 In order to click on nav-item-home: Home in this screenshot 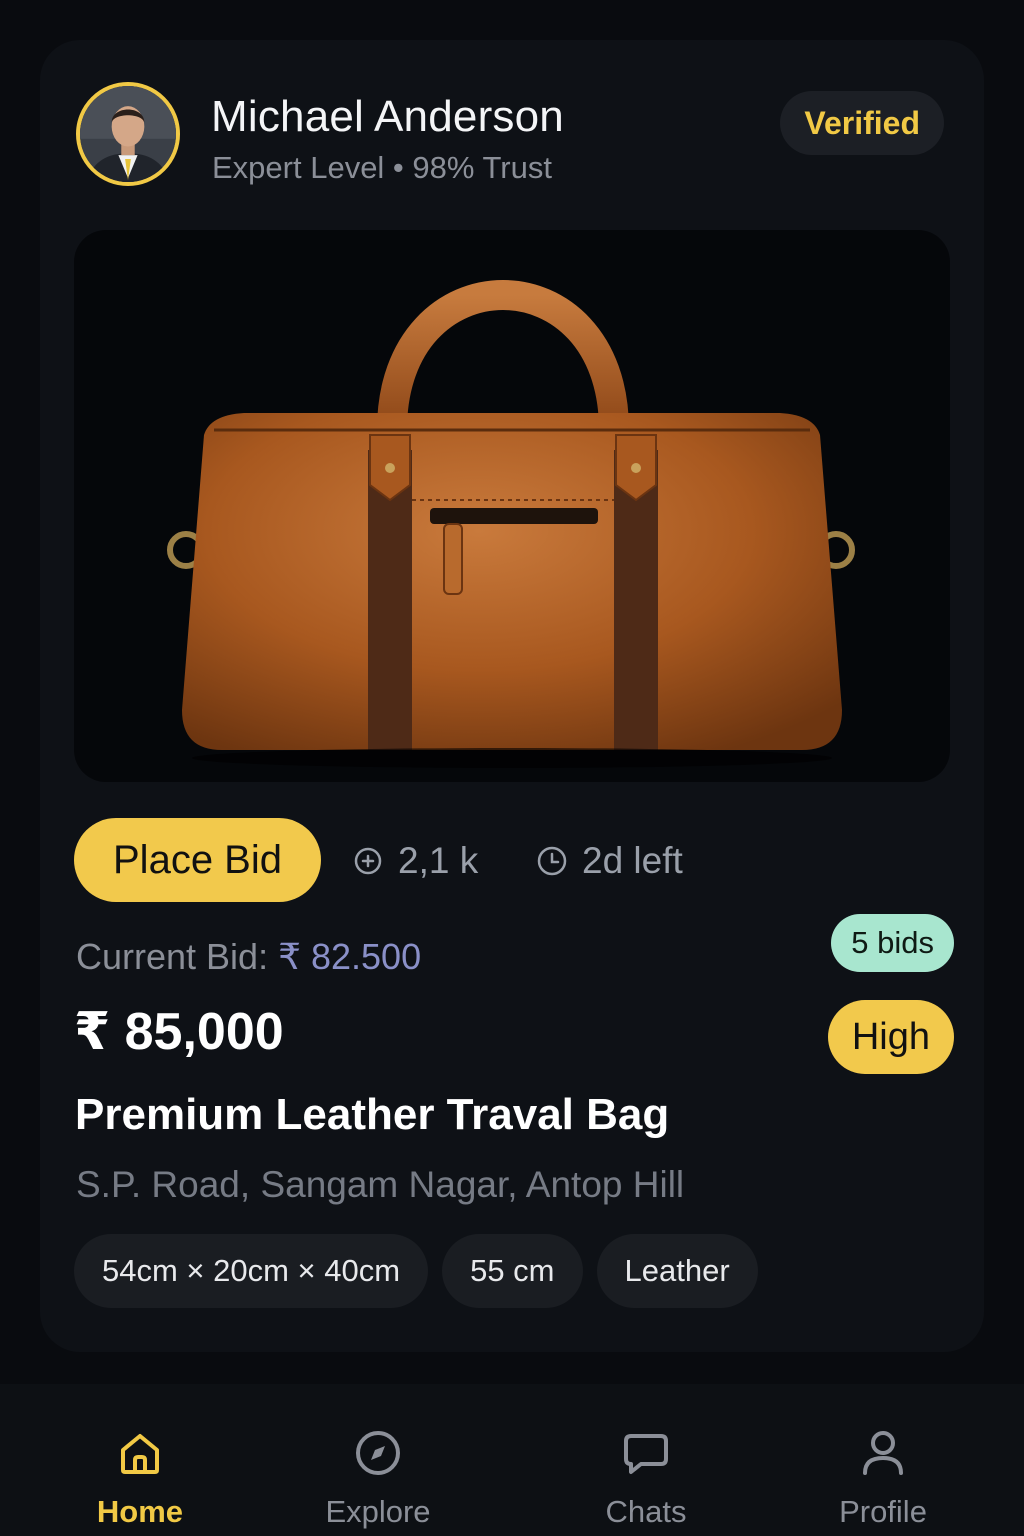, I will do `click(140, 1482)`.